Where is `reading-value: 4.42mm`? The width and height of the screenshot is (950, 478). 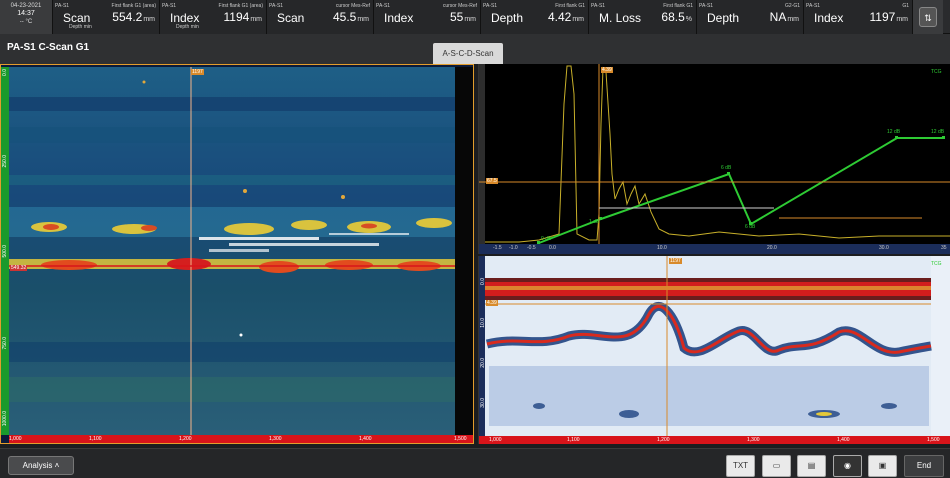
reading-value: 4.42mm is located at coordinates (565, 17).